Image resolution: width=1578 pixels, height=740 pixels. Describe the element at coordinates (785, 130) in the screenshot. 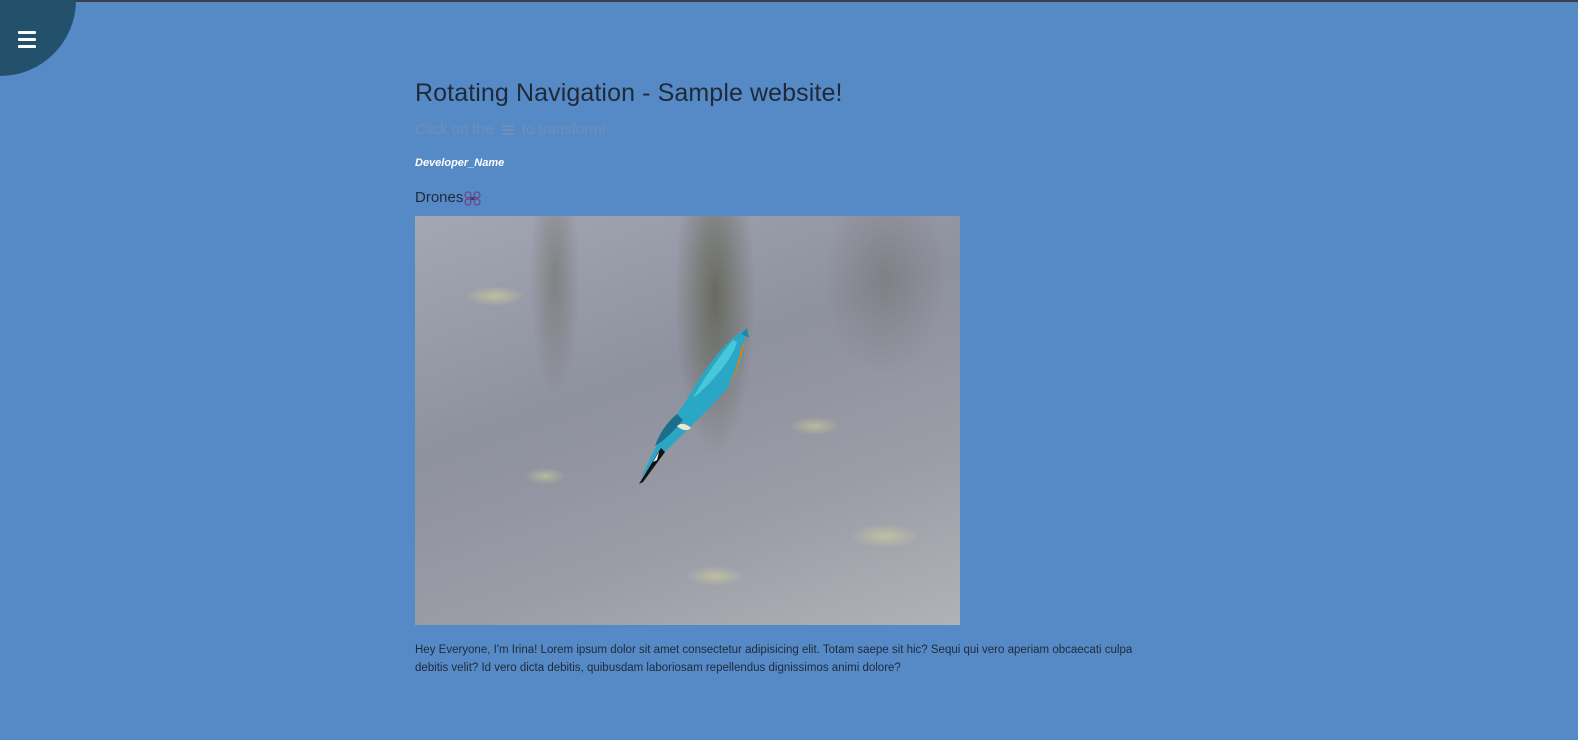

I see `subtitle: Click on the to transform!` at that location.